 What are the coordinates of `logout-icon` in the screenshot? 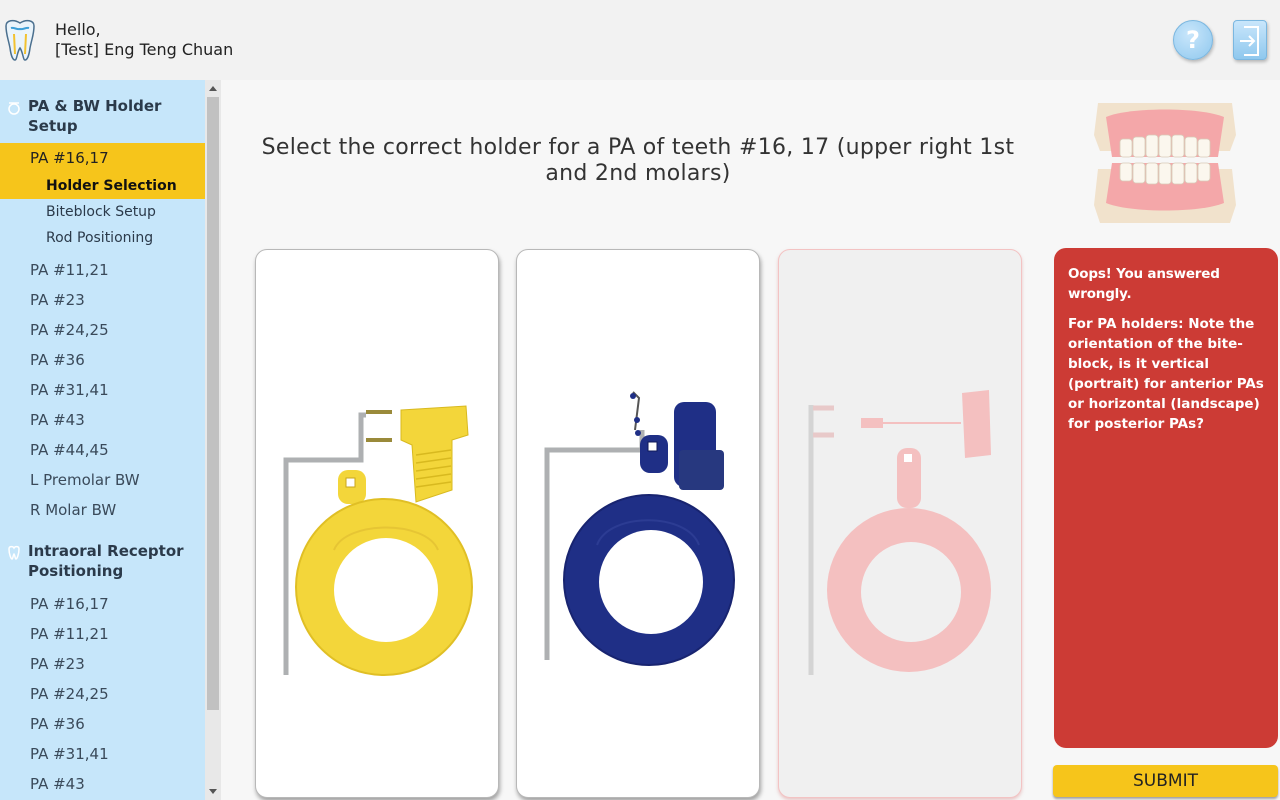 It's located at (1249, 41).